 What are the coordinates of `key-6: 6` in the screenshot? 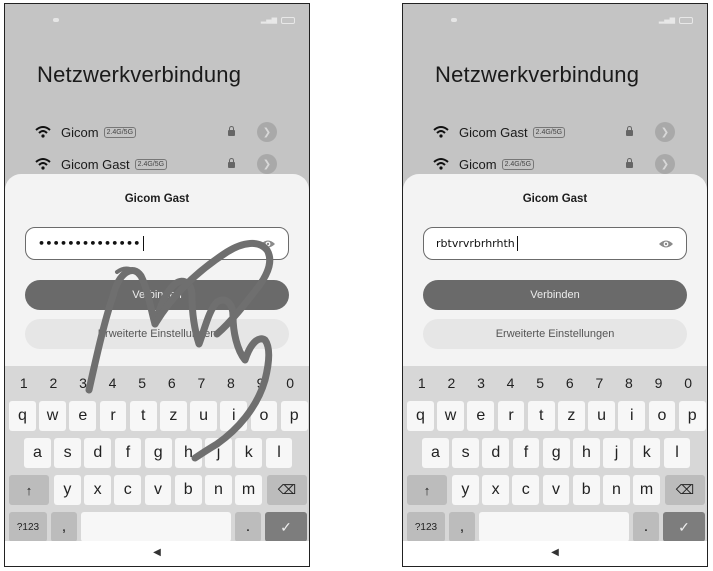 It's located at (570, 383).